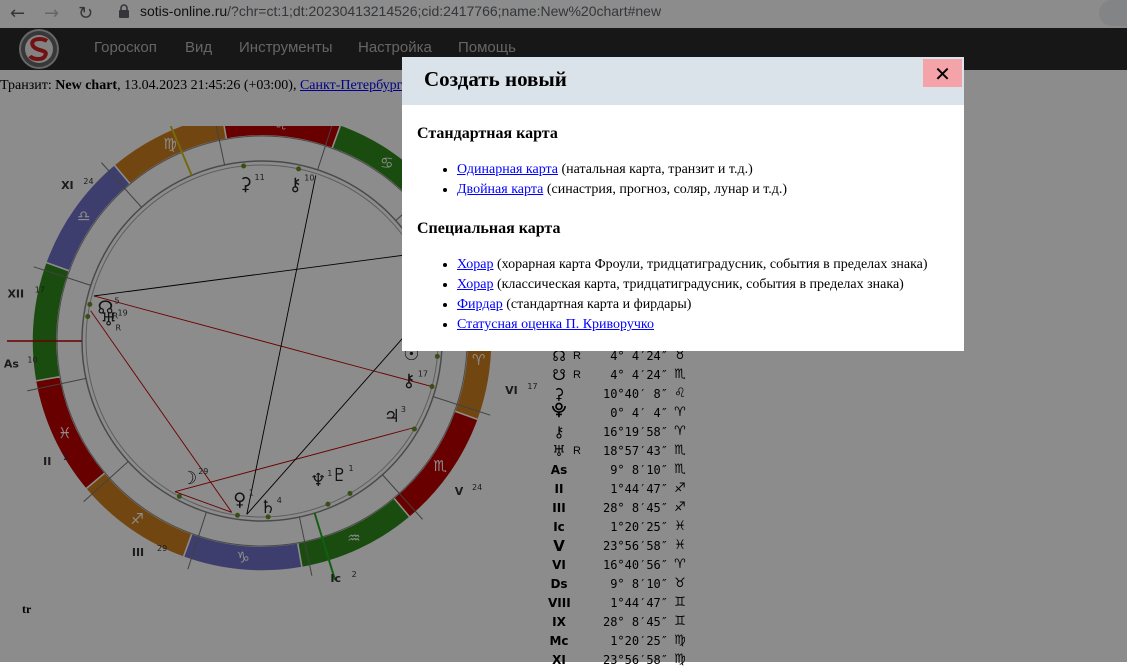  I want to click on firdaria-link: Фирдар, so click(480, 304).